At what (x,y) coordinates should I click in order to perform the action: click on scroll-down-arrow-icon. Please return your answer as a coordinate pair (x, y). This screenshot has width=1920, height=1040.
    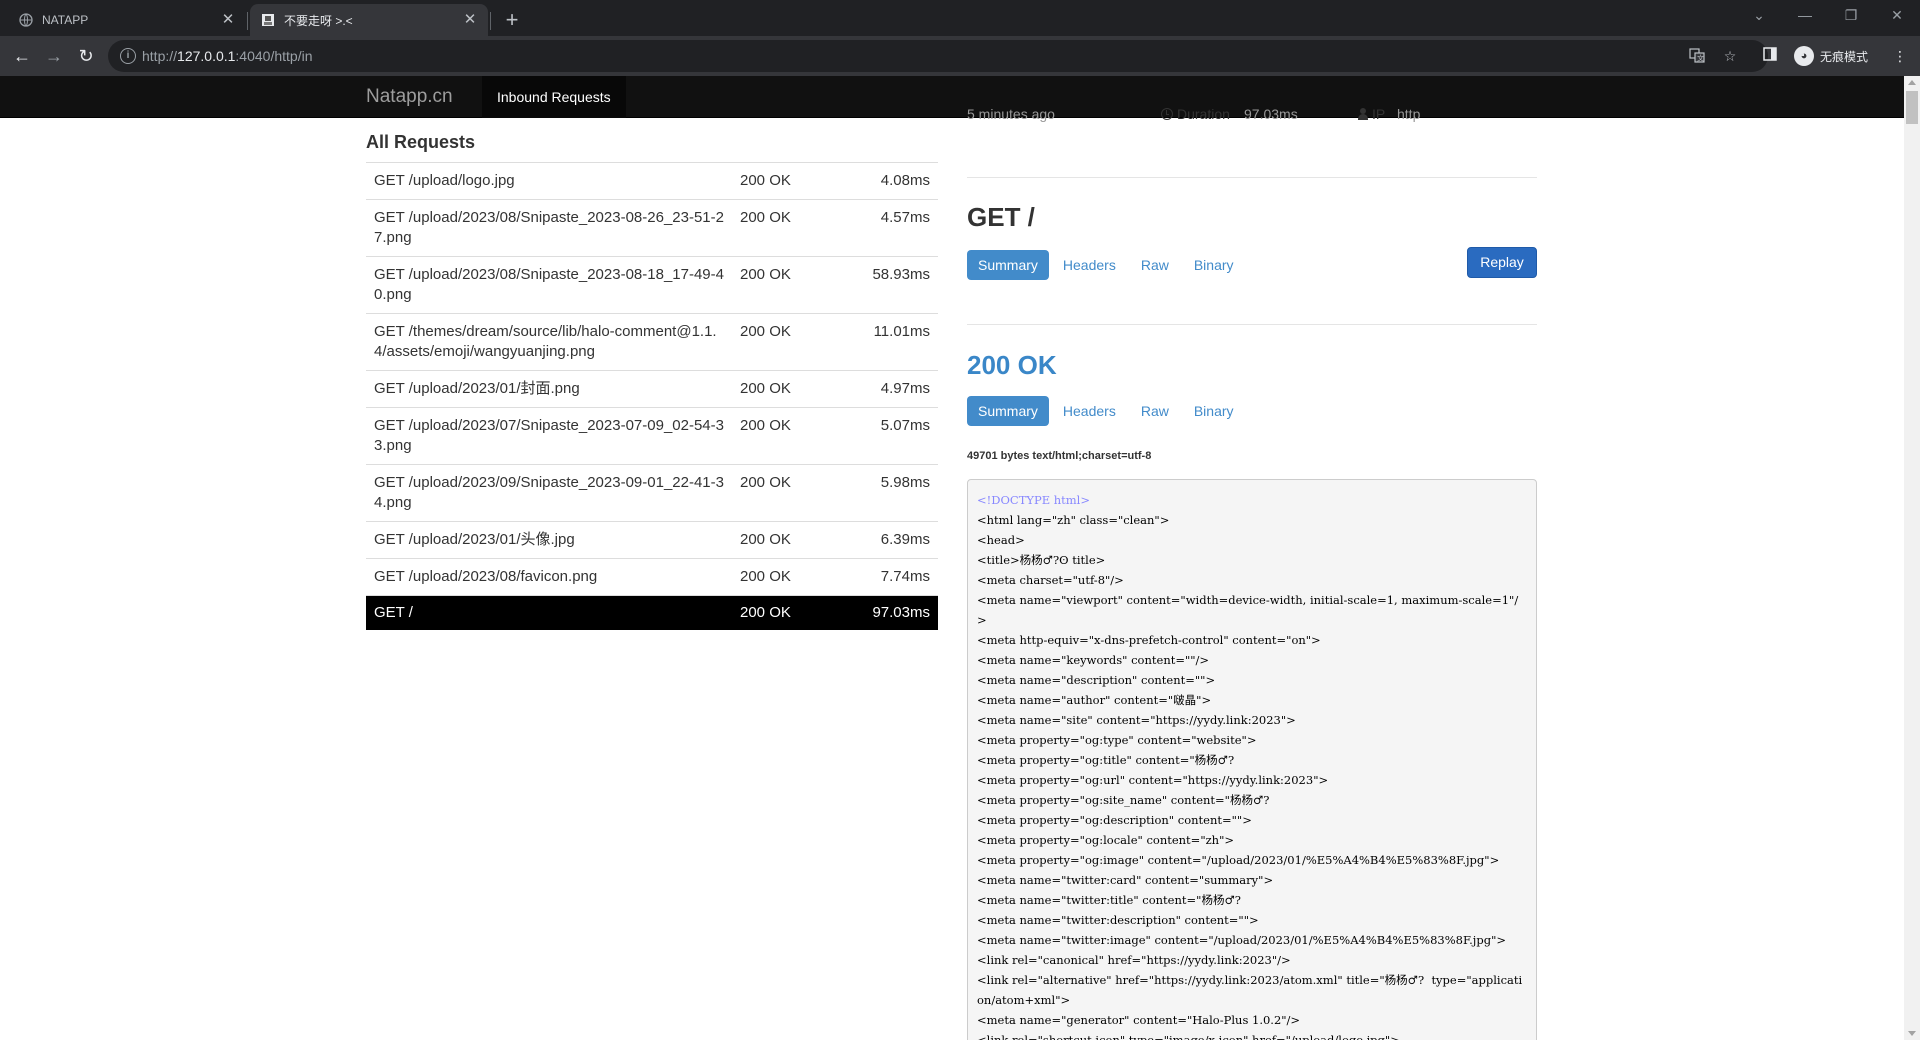
    Looking at the image, I should click on (1912, 1033).